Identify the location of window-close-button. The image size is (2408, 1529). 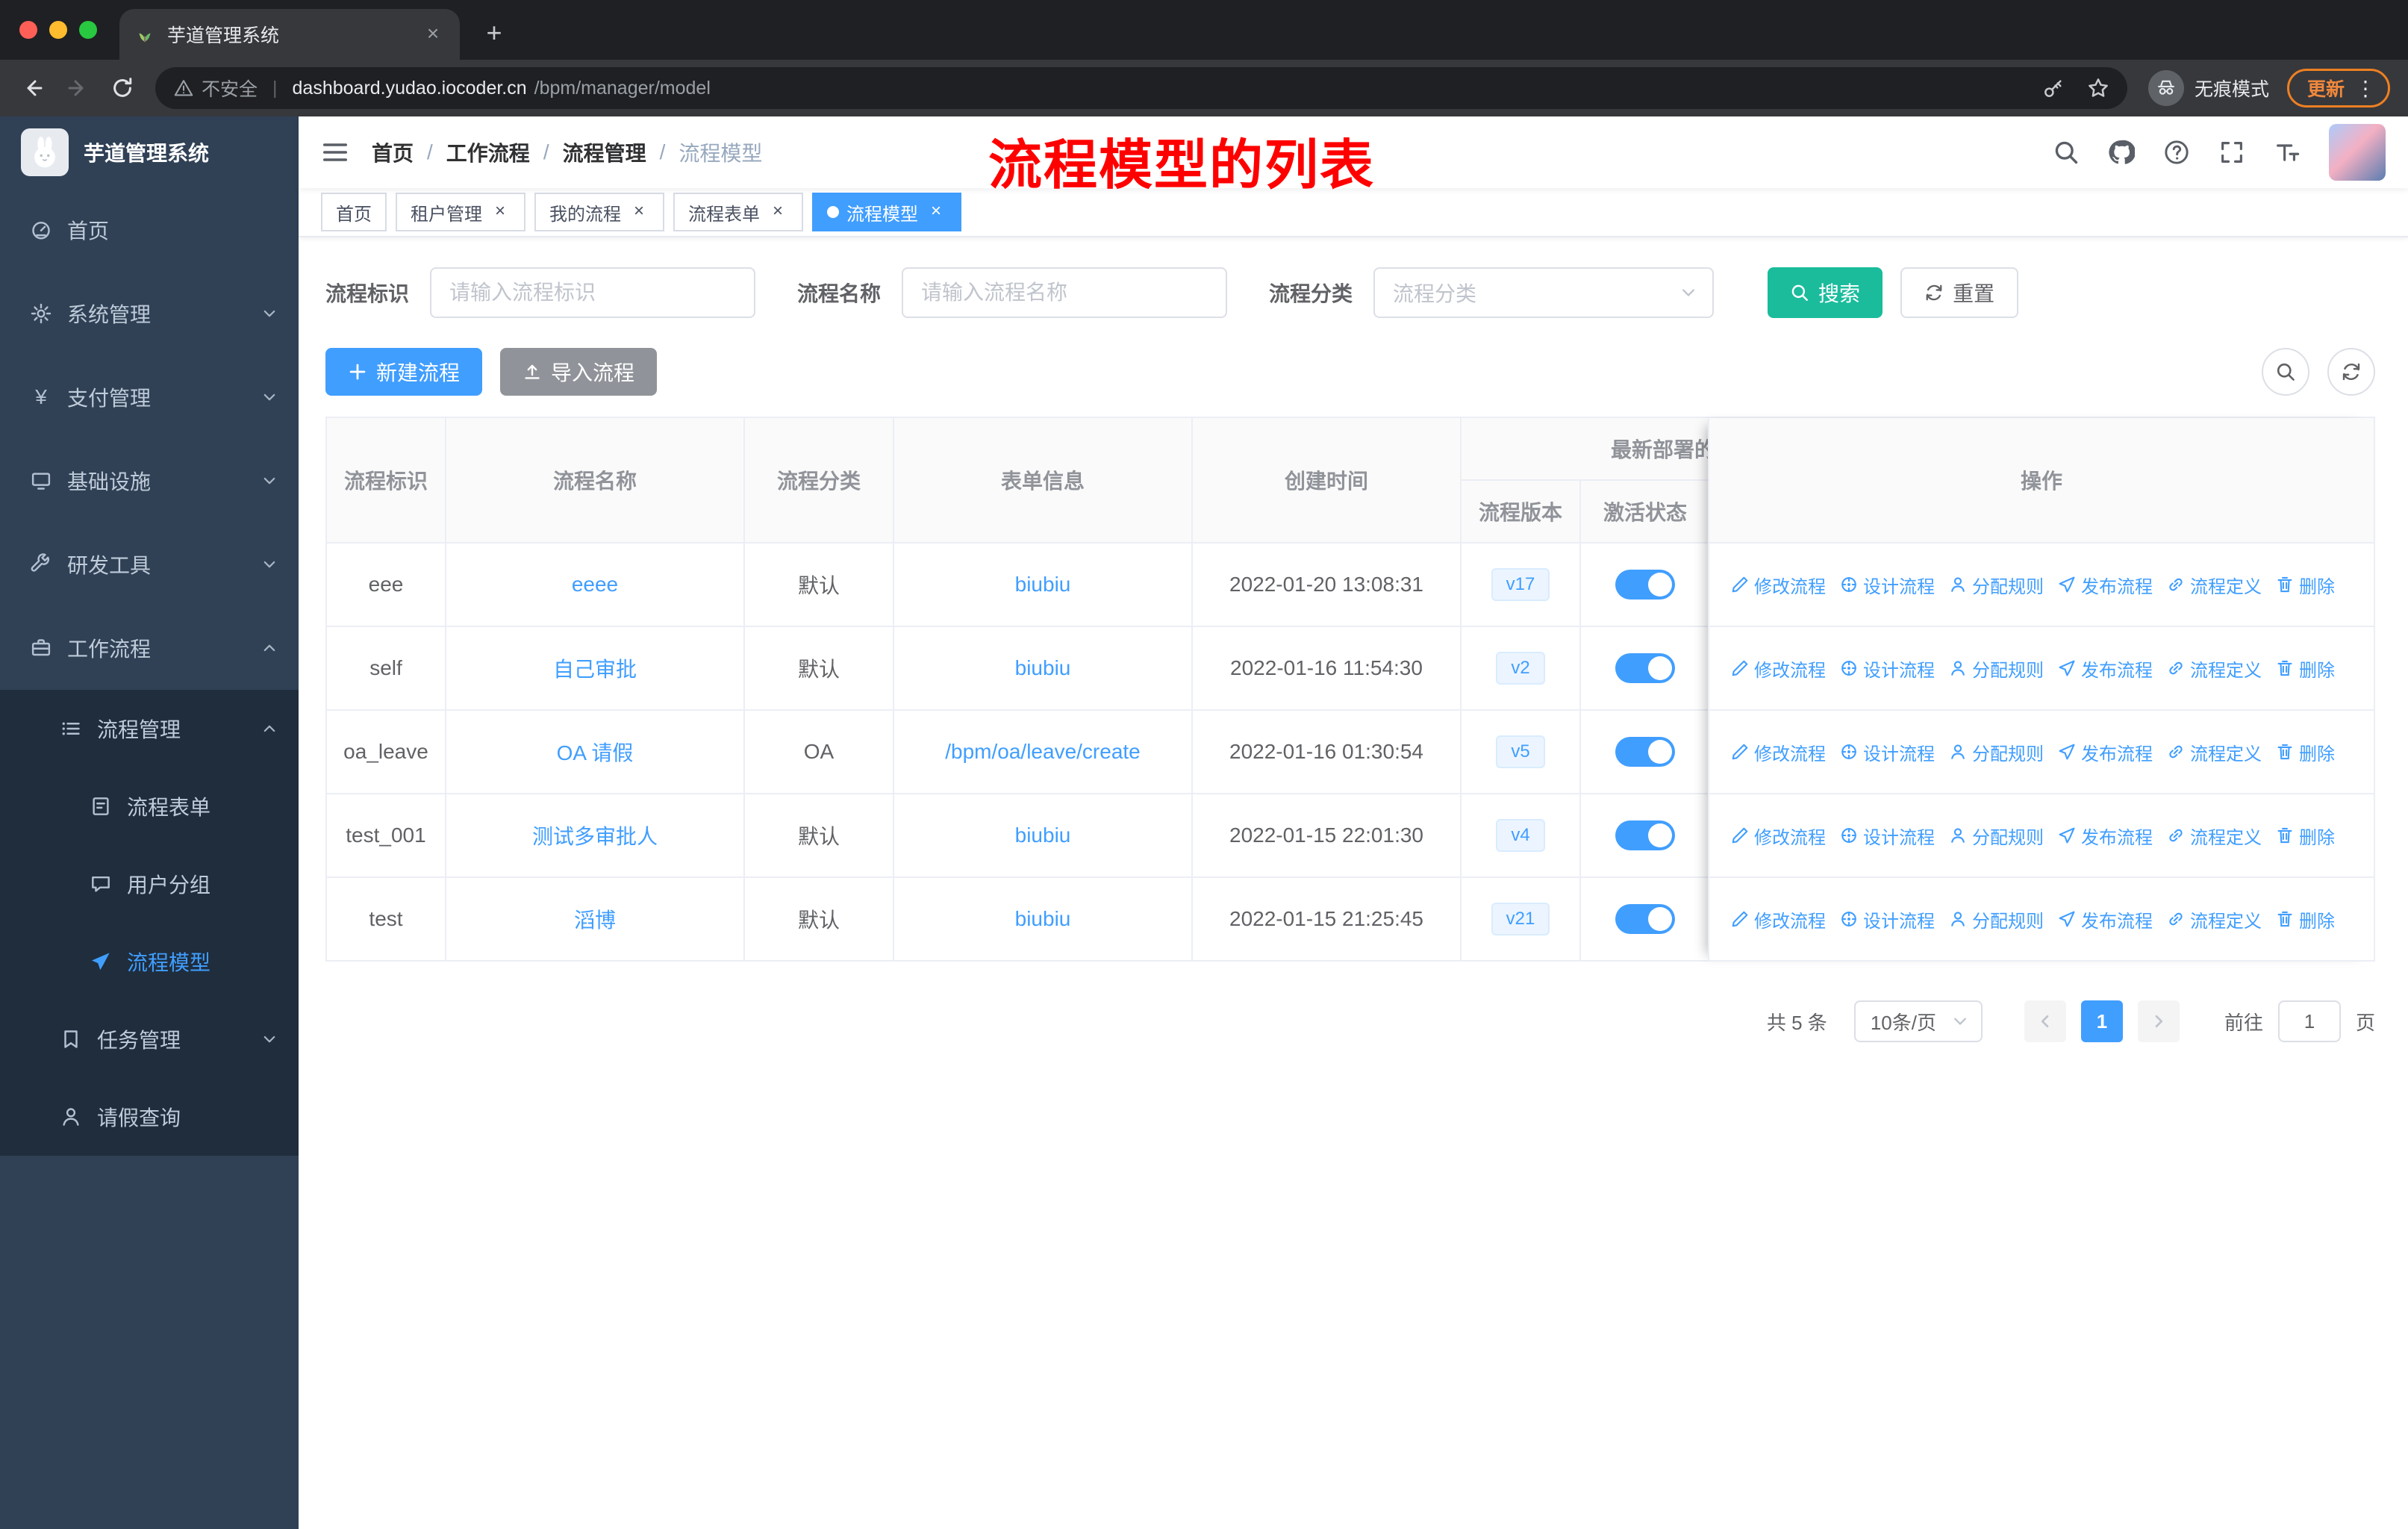
(28, 30).